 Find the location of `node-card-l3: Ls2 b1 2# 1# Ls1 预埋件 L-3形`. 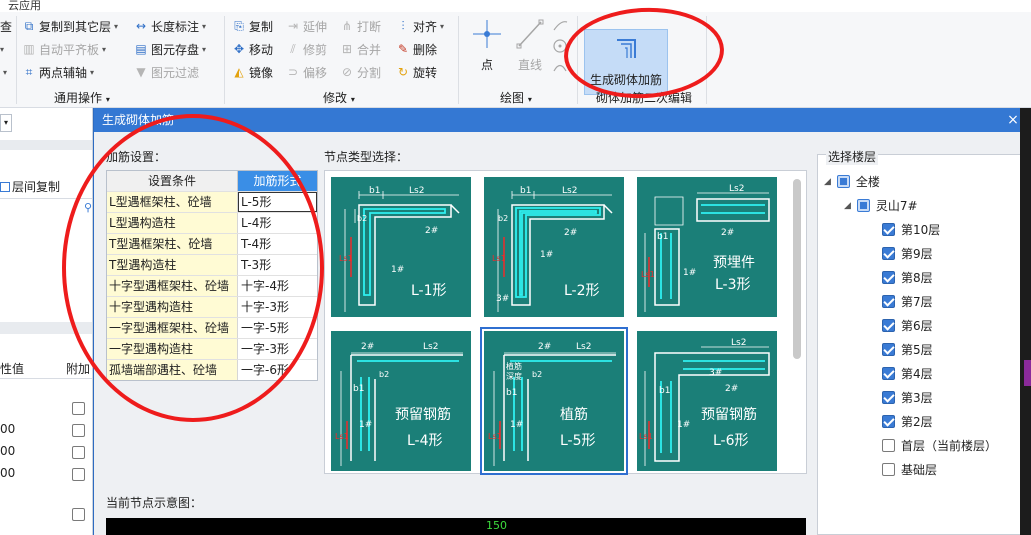

node-card-l3: Ls2 b1 2# 1# Ls1 预埋件 L-3形 is located at coordinates (707, 247).